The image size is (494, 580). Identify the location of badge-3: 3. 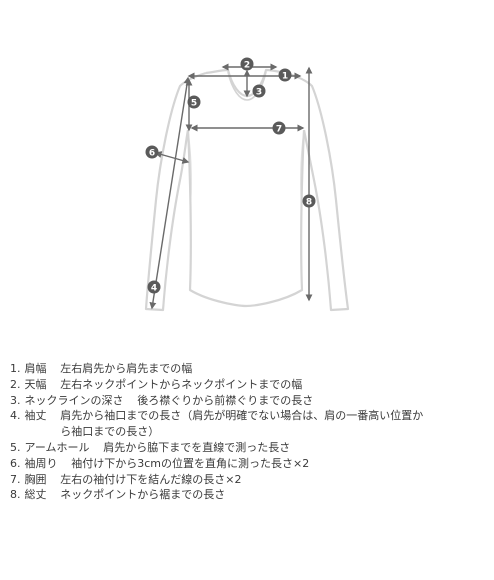
(259, 91).